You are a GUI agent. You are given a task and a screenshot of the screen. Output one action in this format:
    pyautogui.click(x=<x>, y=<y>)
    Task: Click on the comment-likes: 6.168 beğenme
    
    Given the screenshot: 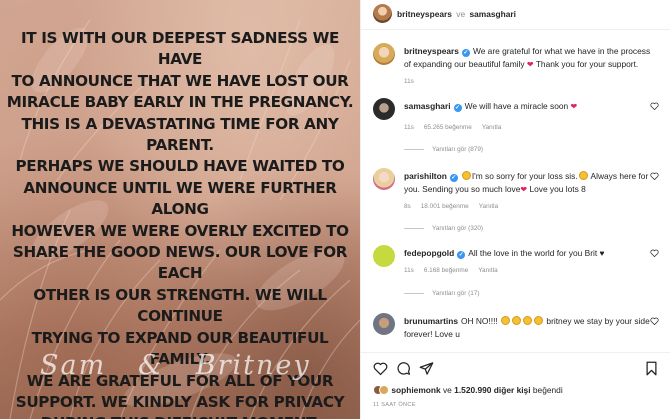 What is the action you would take?
    pyautogui.click(x=446, y=270)
    